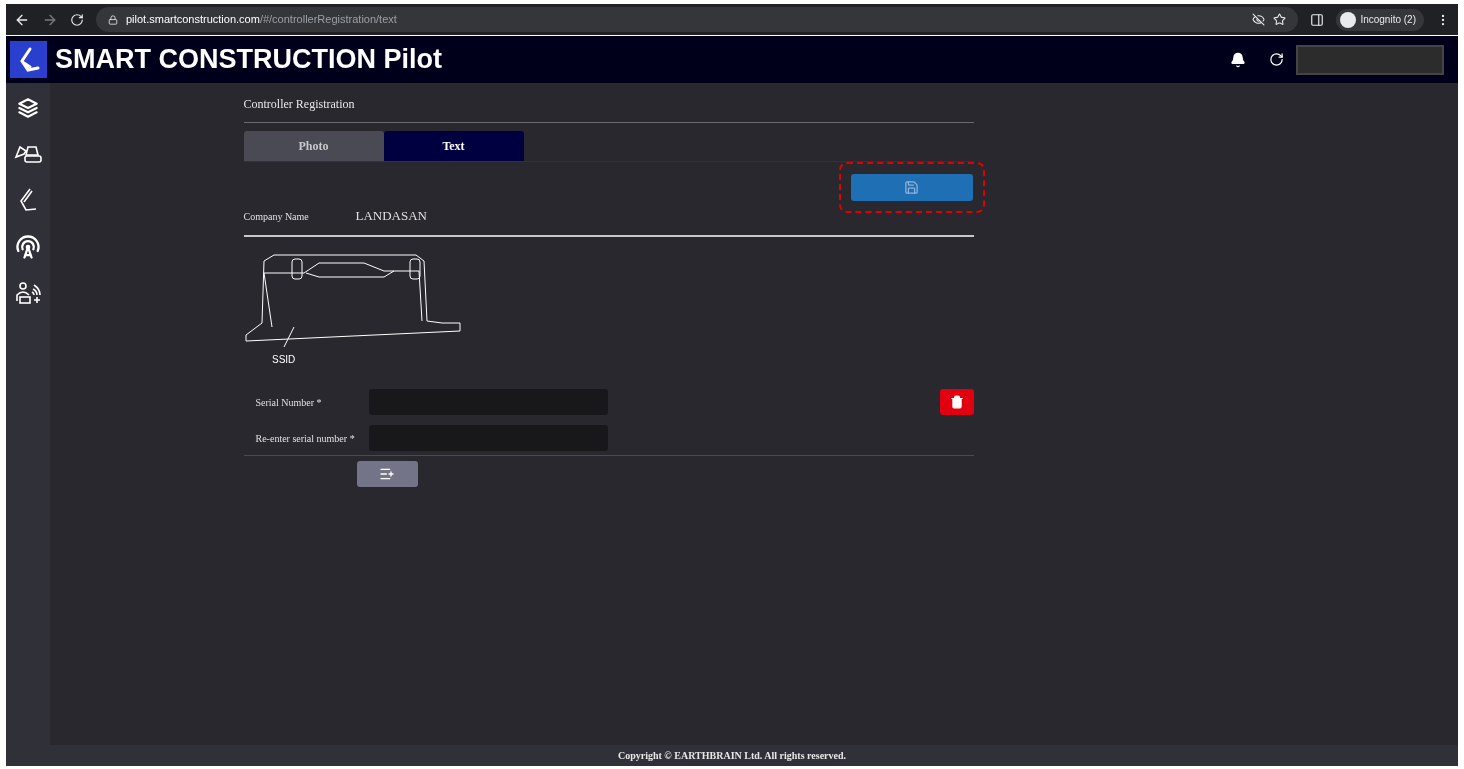 This screenshot has height=769, width=1464. I want to click on company-value: LANDASAN, so click(391, 216).